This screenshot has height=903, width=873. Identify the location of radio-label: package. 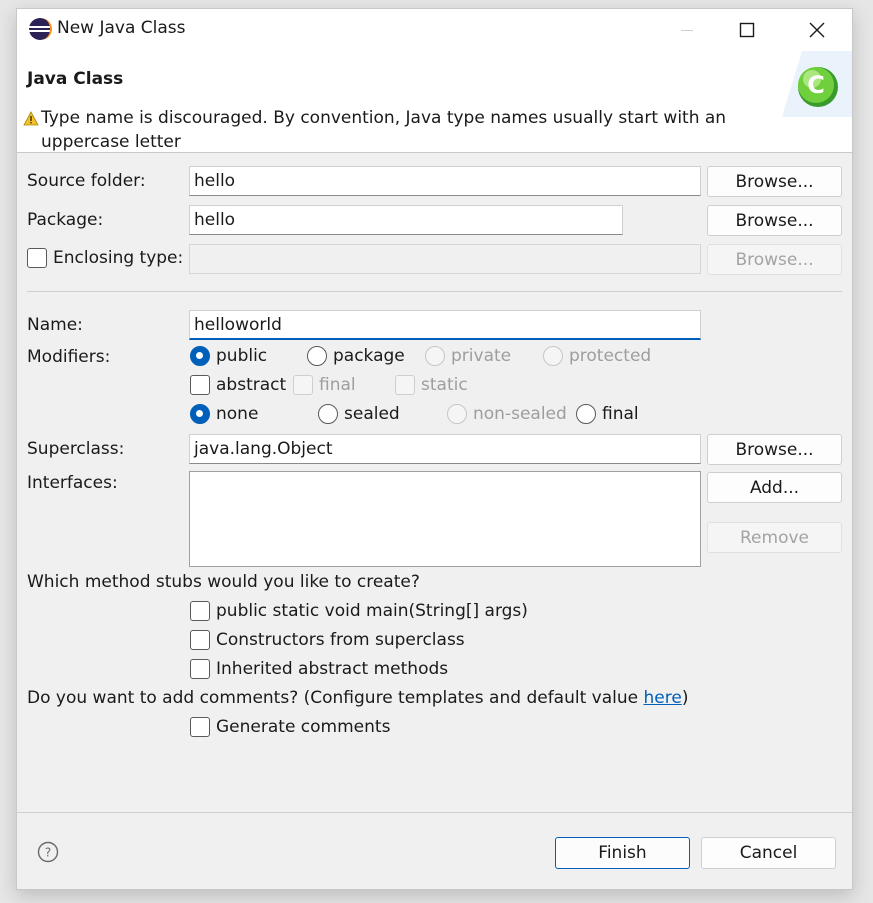
(369, 356).